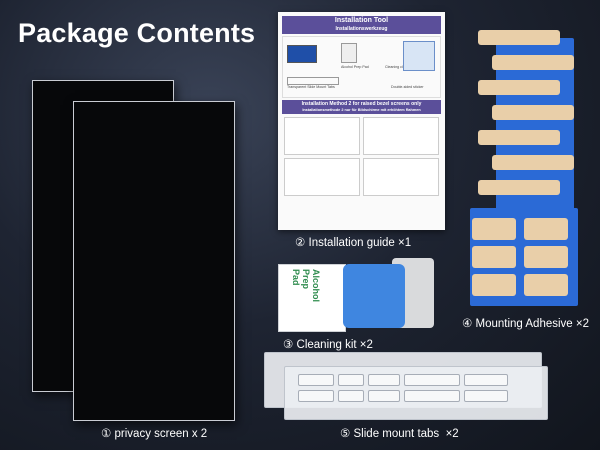 The width and height of the screenshot is (600, 450). What do you see at coordinates (419, 56) in the screenshot?
I see `guide-adhesive-image` at bounding box center [419, 56].